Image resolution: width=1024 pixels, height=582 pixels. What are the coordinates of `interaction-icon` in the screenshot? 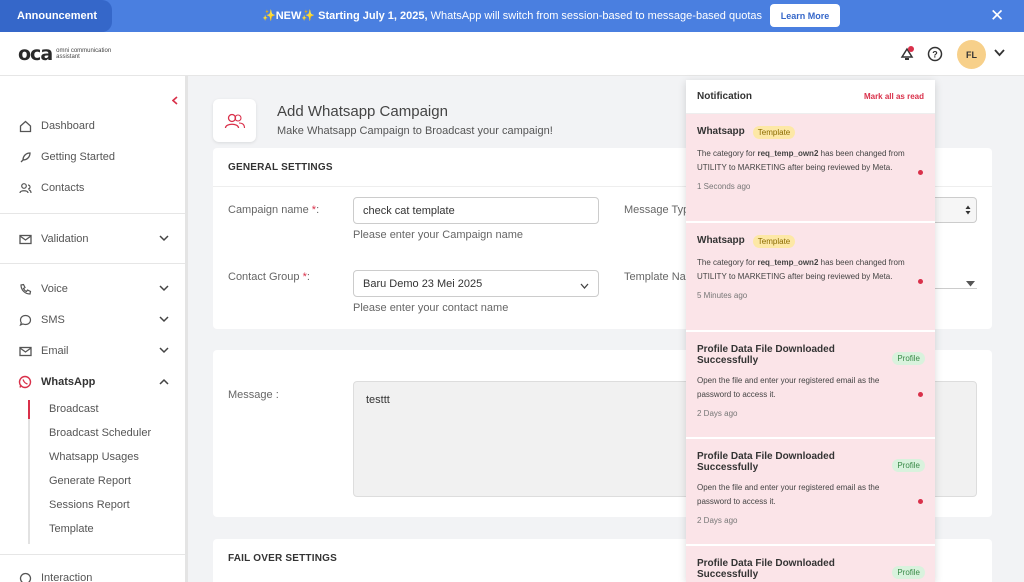 It's located at (25, 576).